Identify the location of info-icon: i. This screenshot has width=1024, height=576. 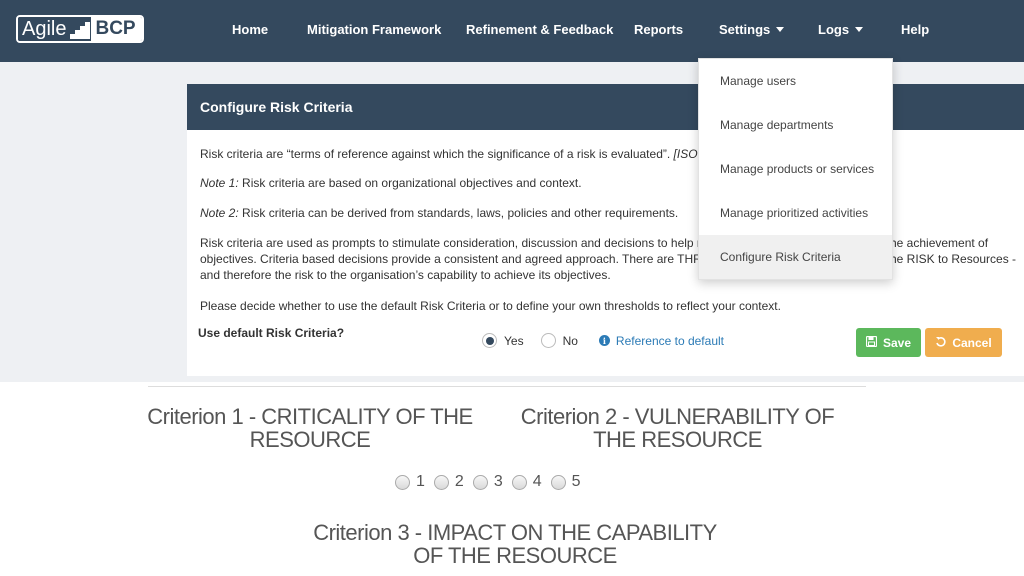
(604, 340).